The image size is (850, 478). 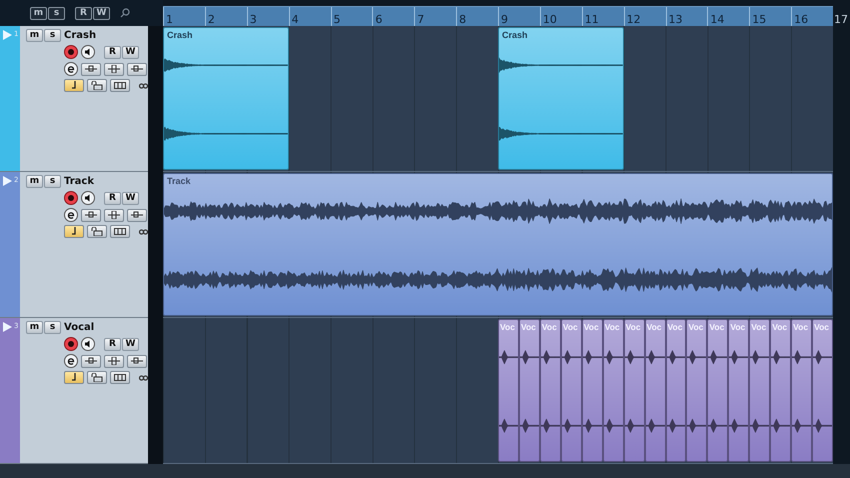 I want to click on clip-name: Track, so click(x=179, y=181).